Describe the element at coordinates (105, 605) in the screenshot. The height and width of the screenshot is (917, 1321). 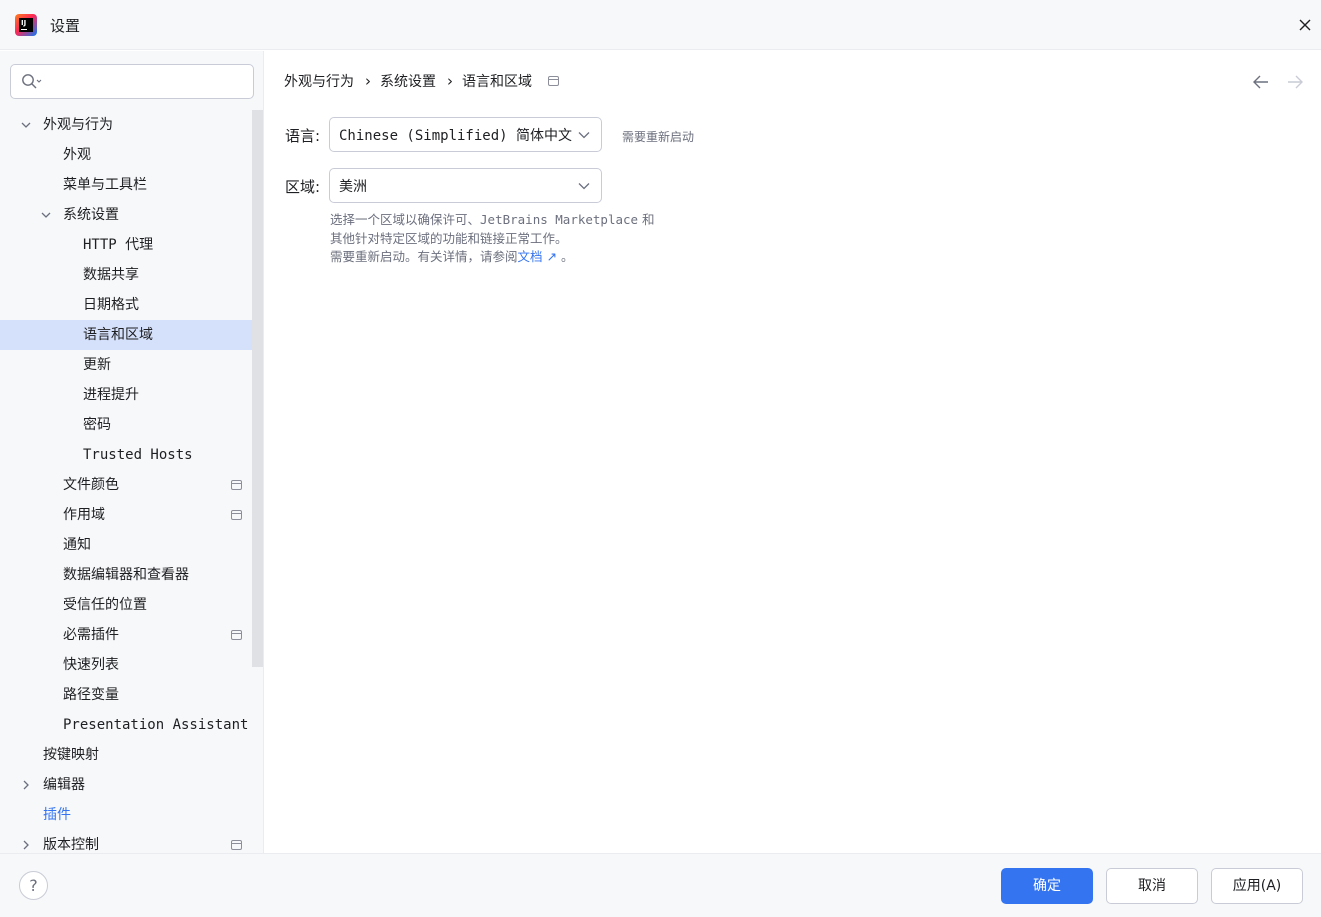
I see `sidebar-item-label: 受信任的位置` at that location.